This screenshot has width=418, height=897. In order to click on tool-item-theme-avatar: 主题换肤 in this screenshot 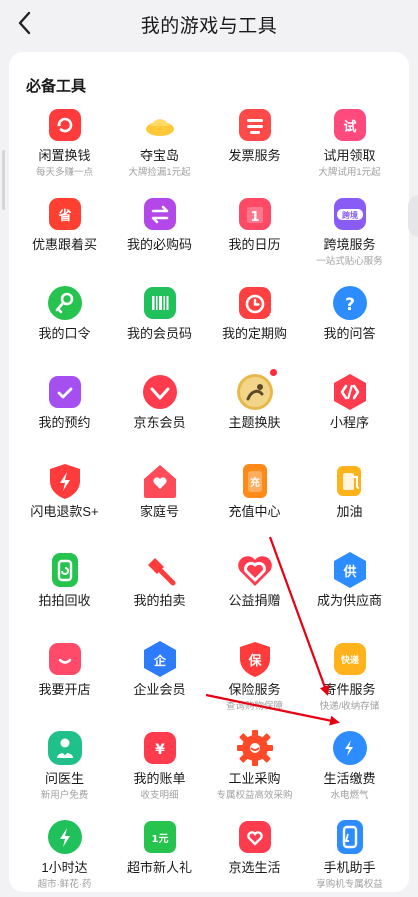, I will do `click(254, 407)`.